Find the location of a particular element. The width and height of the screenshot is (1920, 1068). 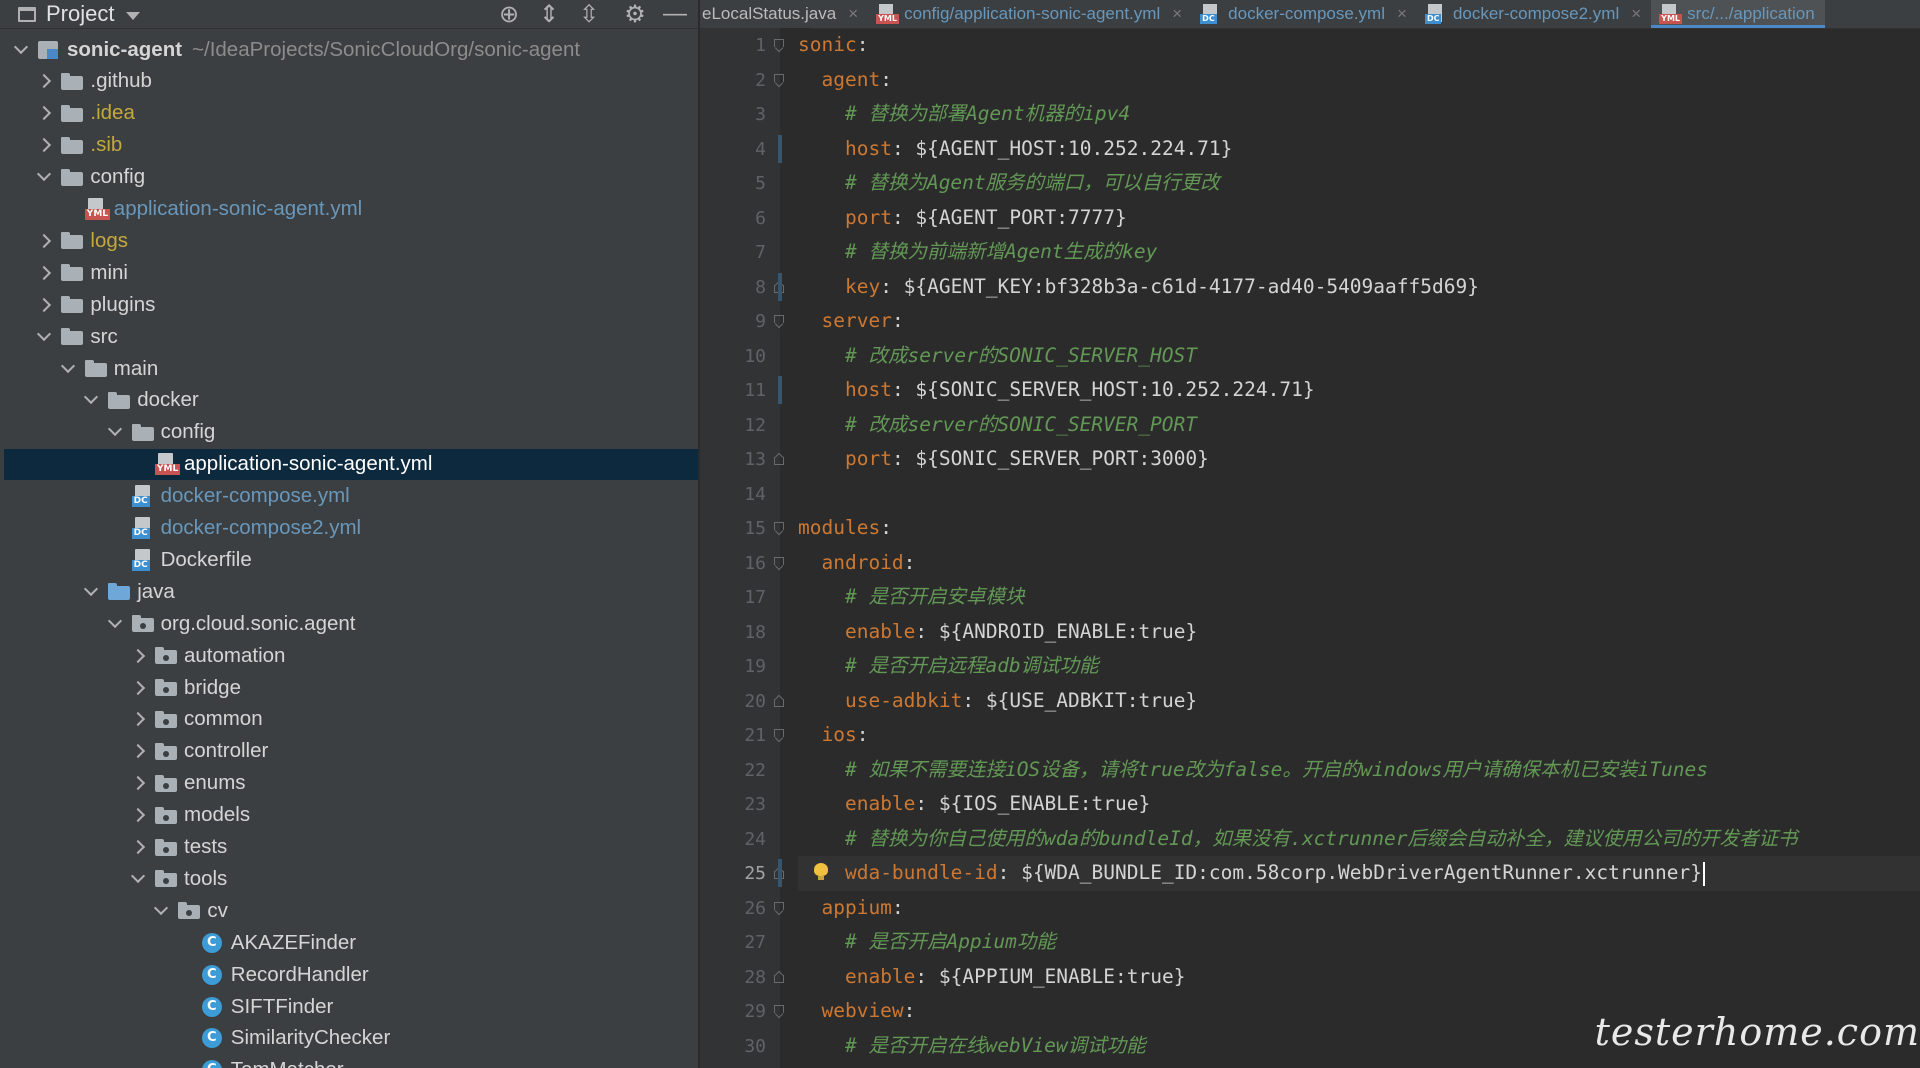

tree-item: C SIFTFinder is located at coordinates (351, 1006).